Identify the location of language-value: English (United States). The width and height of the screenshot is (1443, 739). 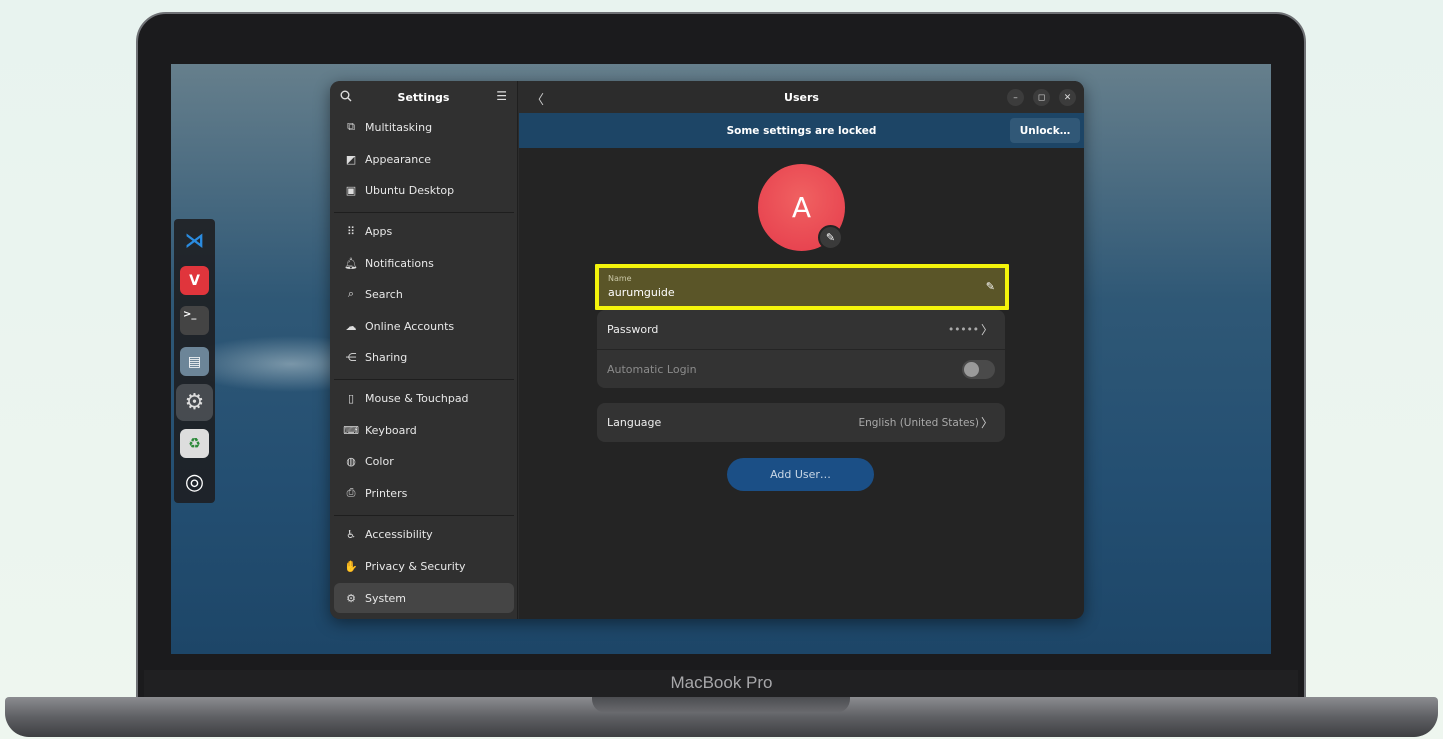
(918, 422).